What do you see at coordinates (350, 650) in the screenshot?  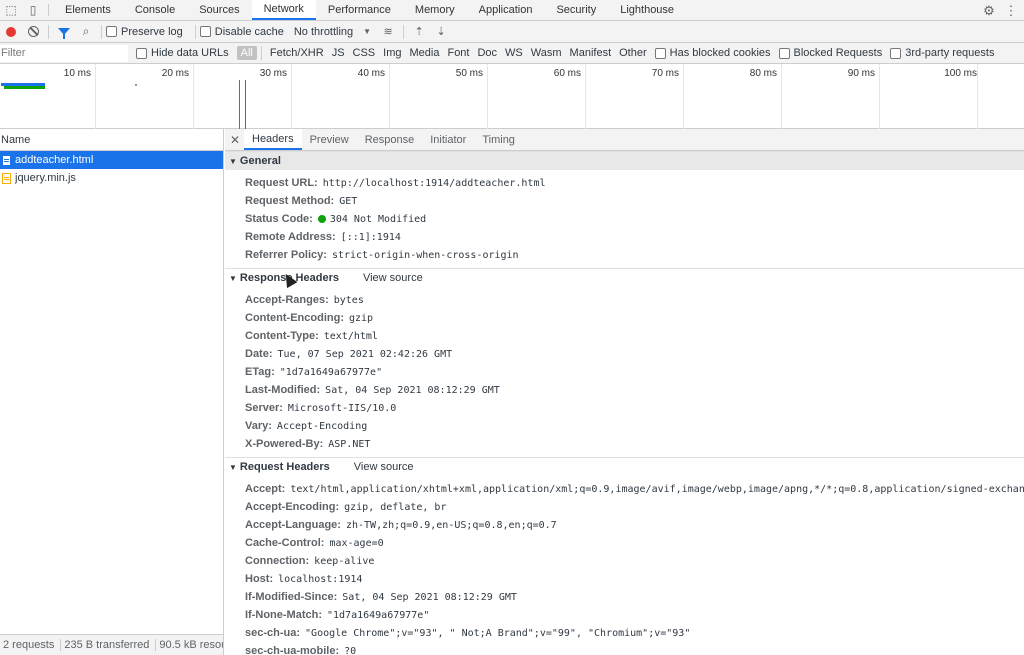 I see `header-value: ?0` at bounding box center [350, 650].